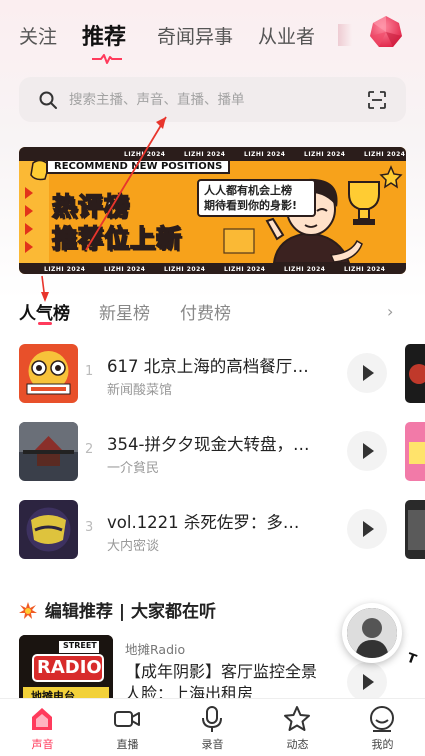 The width and height of the screenshot is (425, 756). I want to click on svg-text: T, so click(411, 659).